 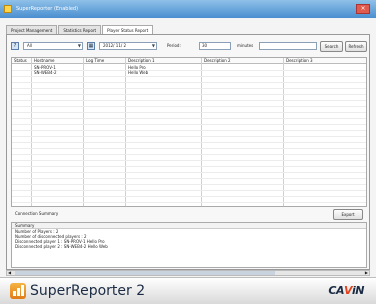 I want to click on period-label: Period:, so click(x=174, y=45).